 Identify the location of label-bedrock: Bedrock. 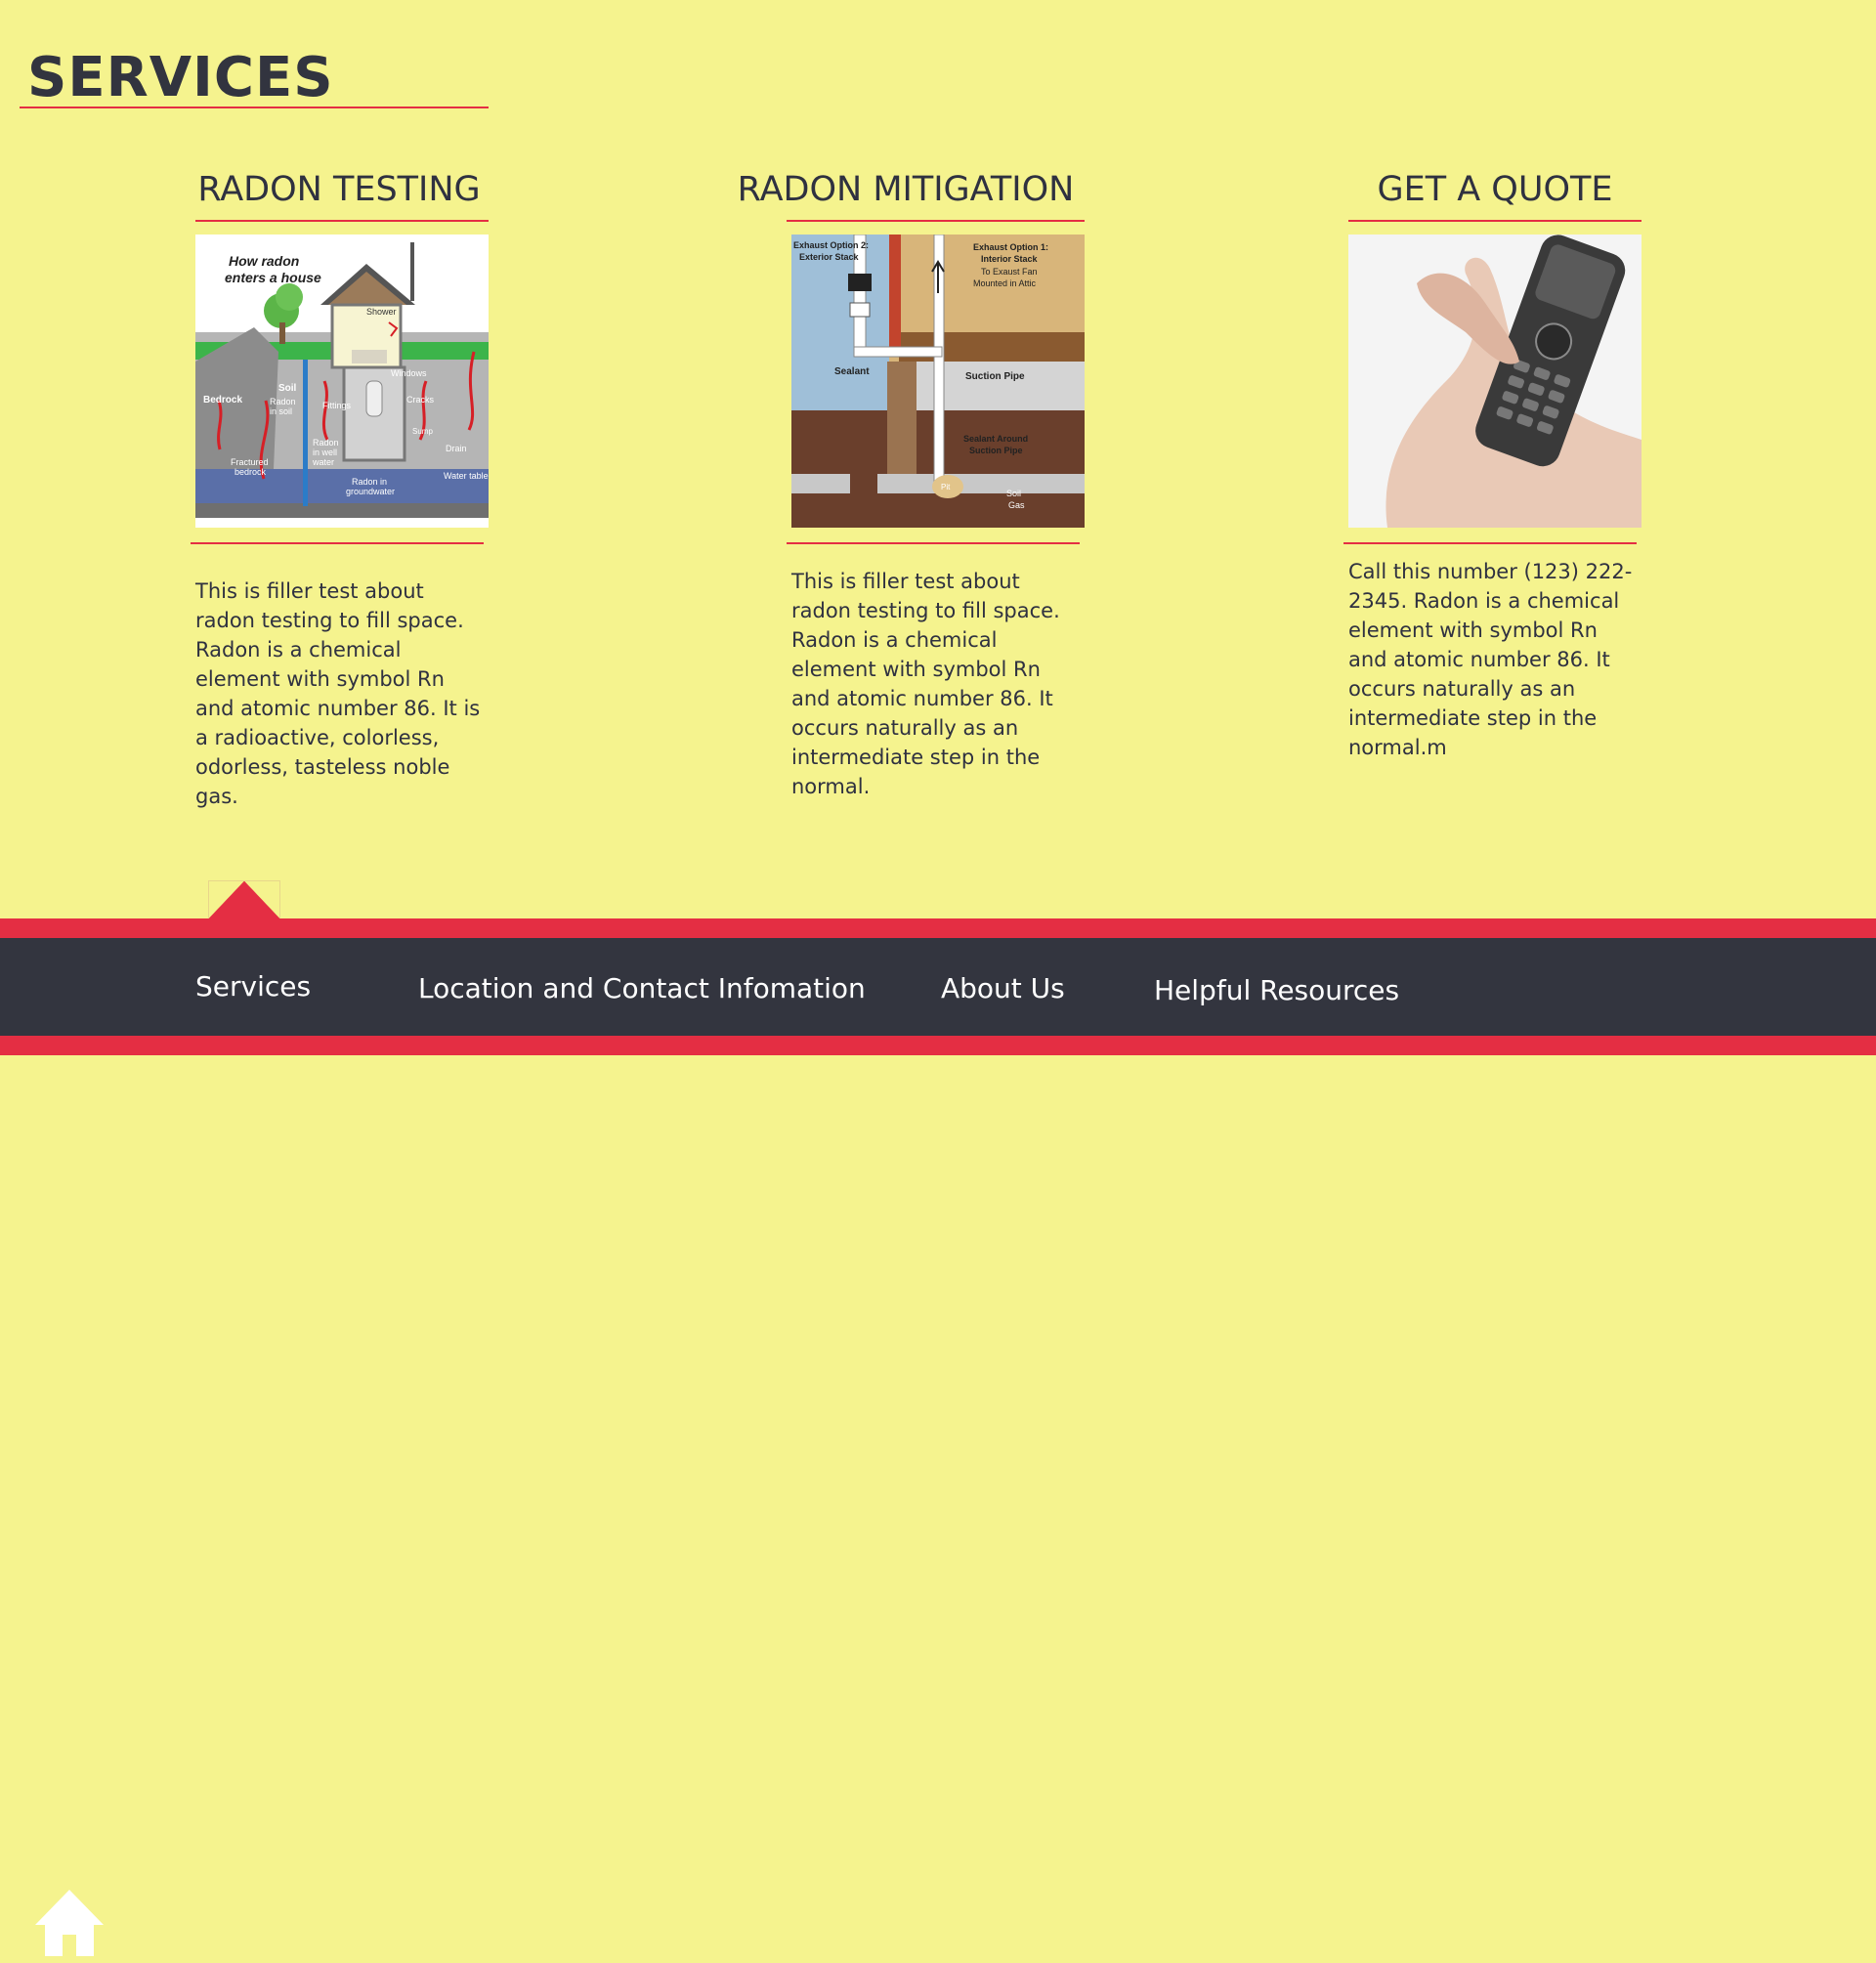
(222, 400).